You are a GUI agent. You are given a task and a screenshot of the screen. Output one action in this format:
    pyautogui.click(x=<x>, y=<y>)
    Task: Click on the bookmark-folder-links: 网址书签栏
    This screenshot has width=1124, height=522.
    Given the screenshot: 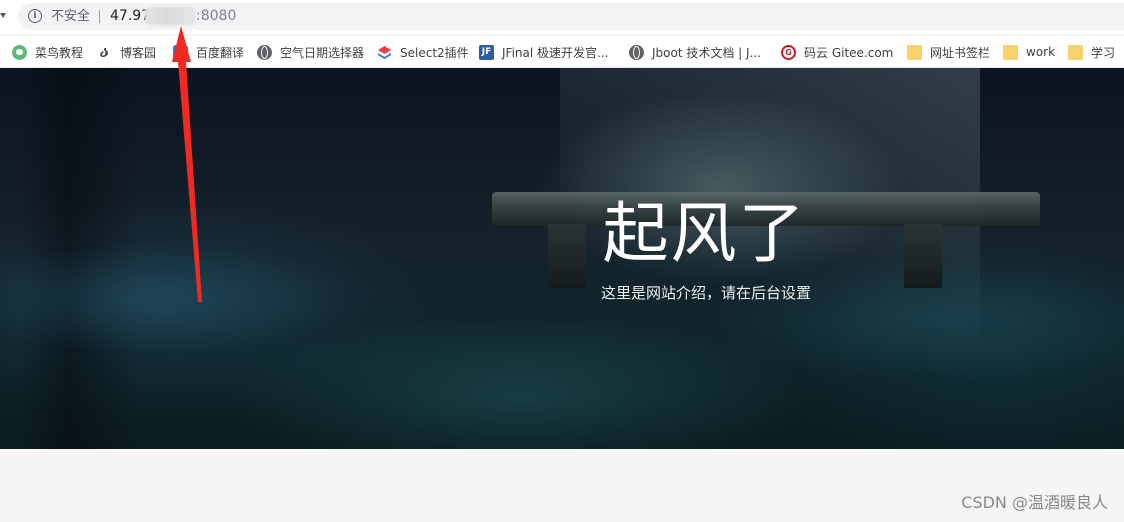 What is the action you would take?
    pyautogui.click(x=948, y=52)
    